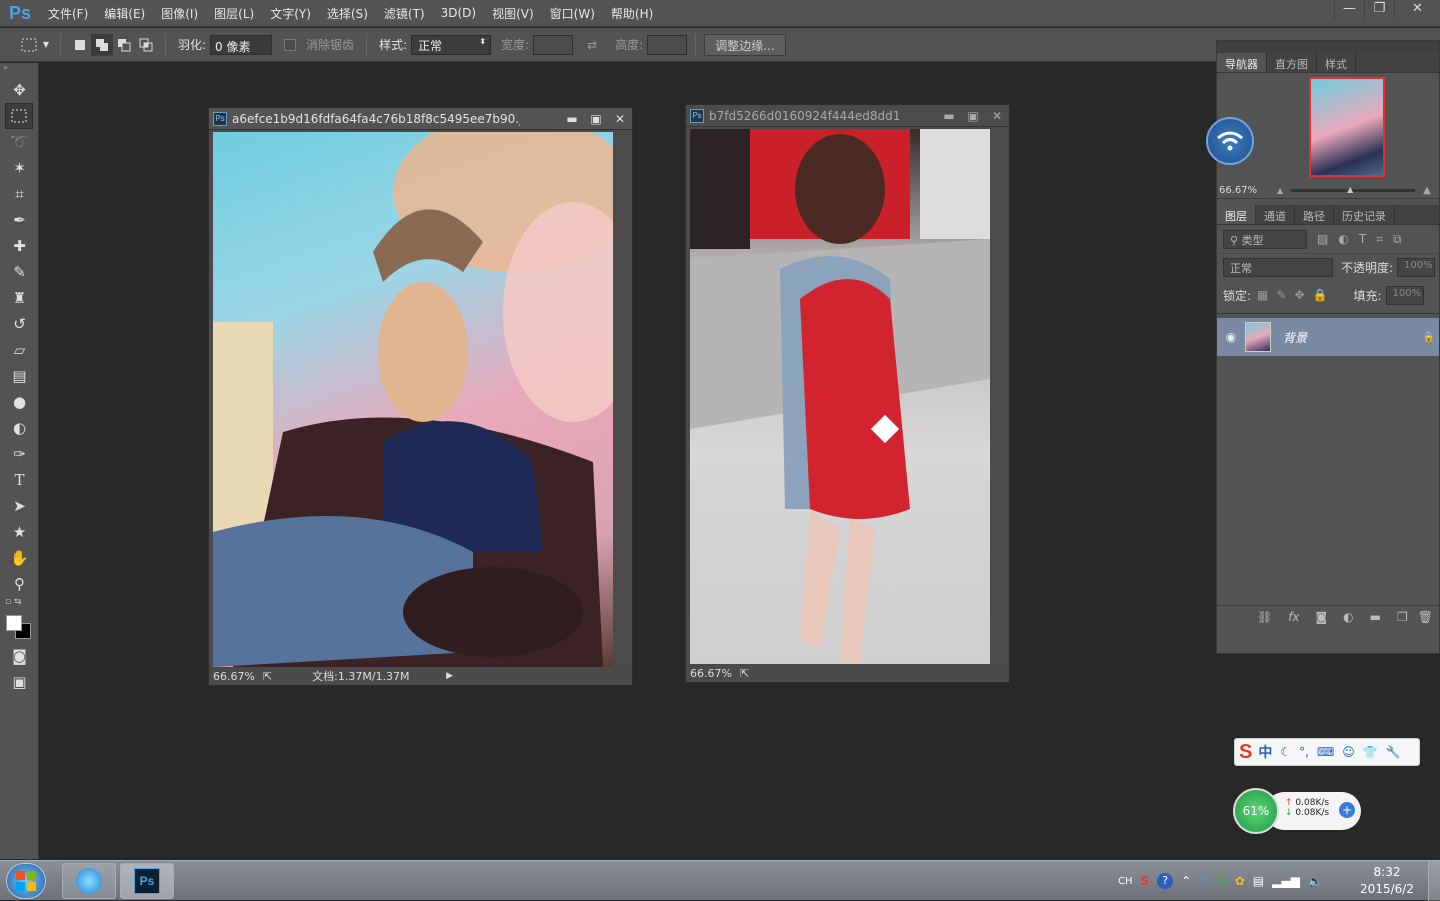 This screenshot has width=1440, height=901. I want to click on dodge-tool-icon: ◐, so click(19, 428).